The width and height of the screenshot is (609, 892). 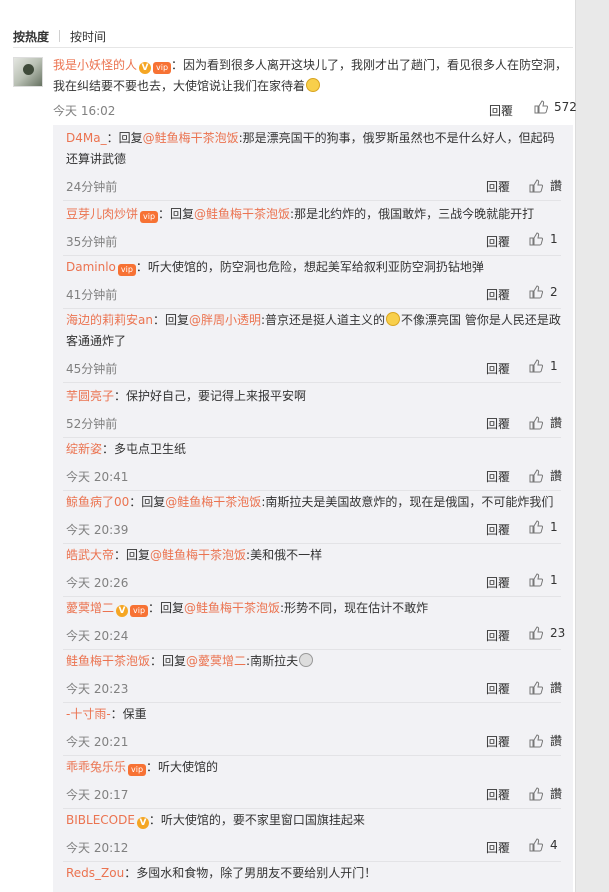 I want to click on reply-body: ：听大使馆的，要不家里窗口国旗挂起来, so click(x=256, y=820).